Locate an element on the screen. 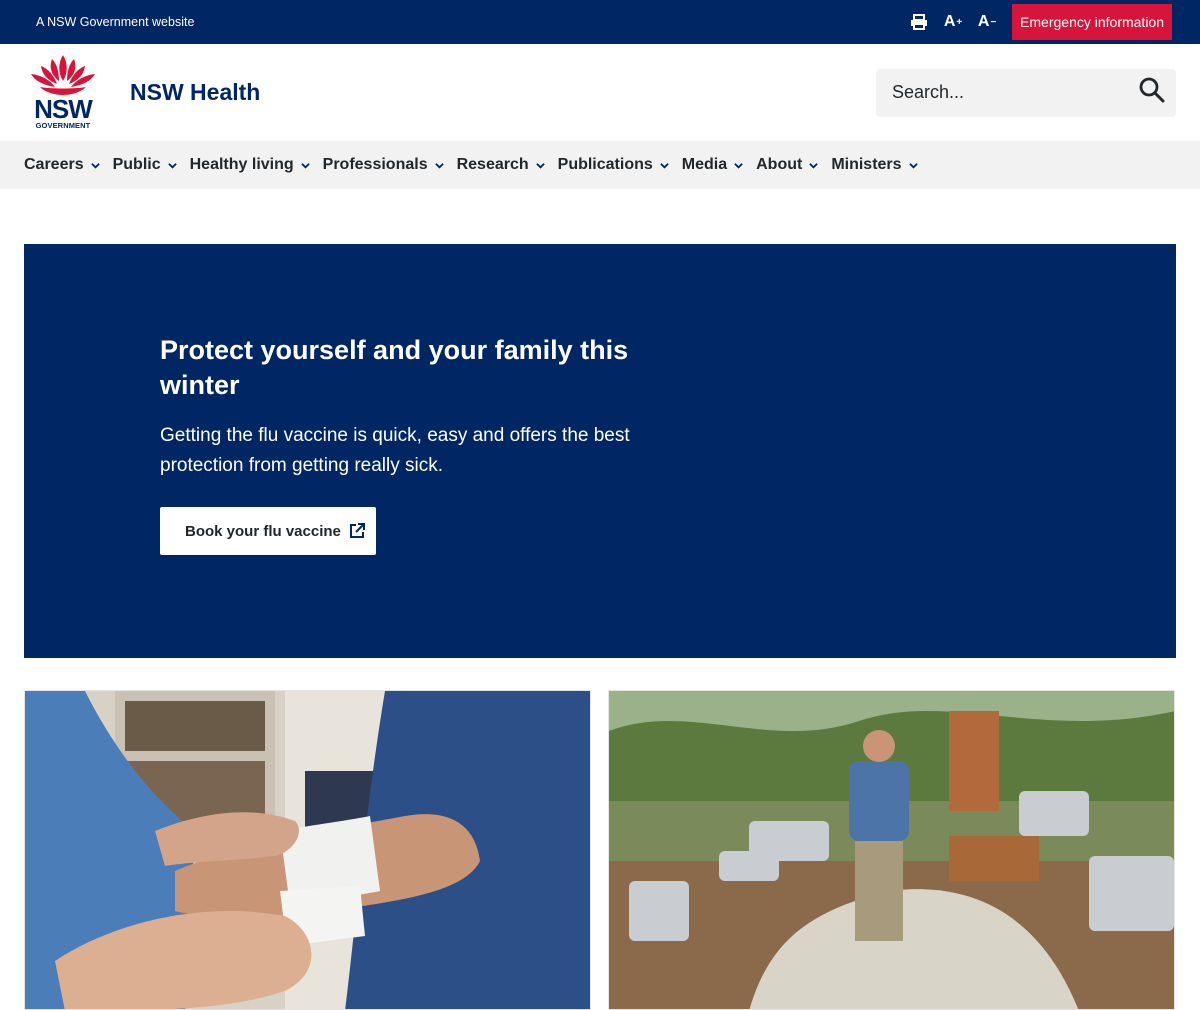  nav-item-about: About is located at coordinates (787, 165).